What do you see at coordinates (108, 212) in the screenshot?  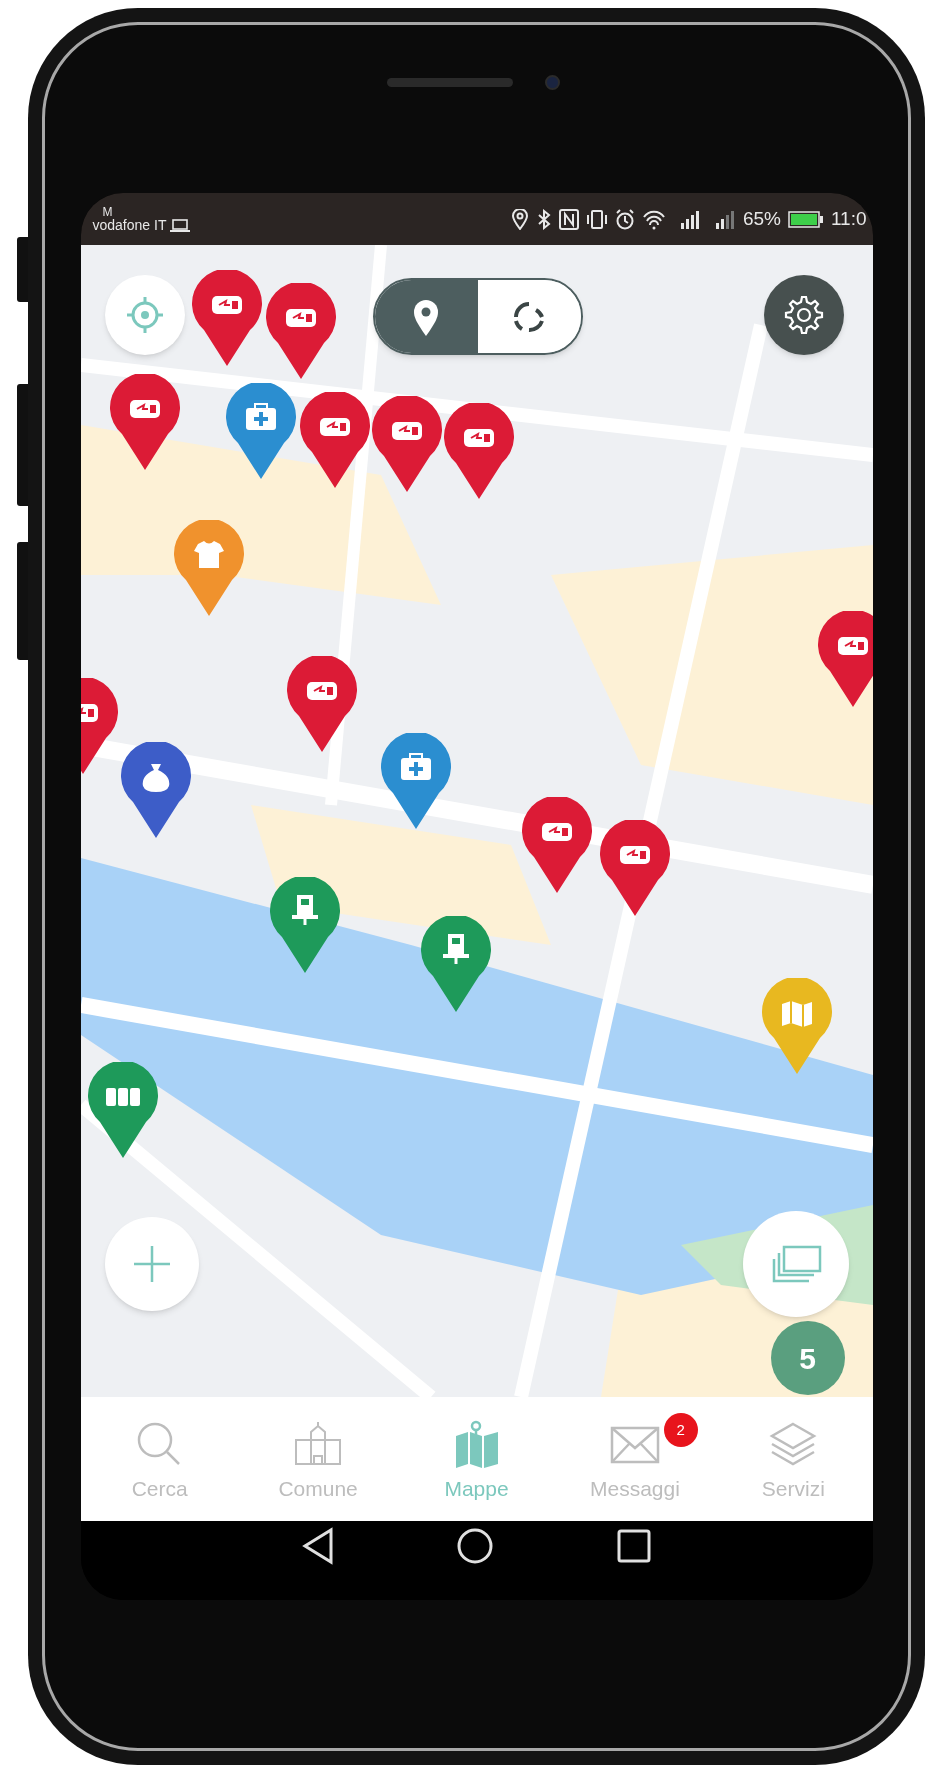 I see `carrier-text: M` at bounding box center [108, 212].